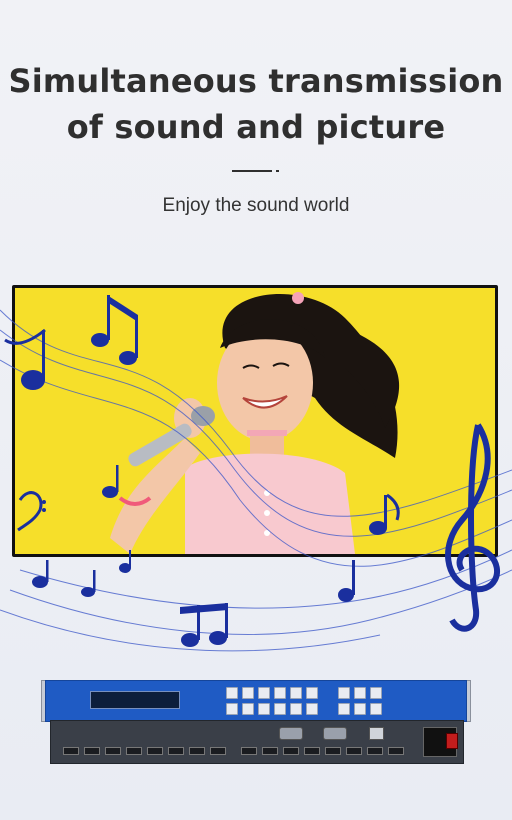  I want to click on title-divider, so click(252, 171).